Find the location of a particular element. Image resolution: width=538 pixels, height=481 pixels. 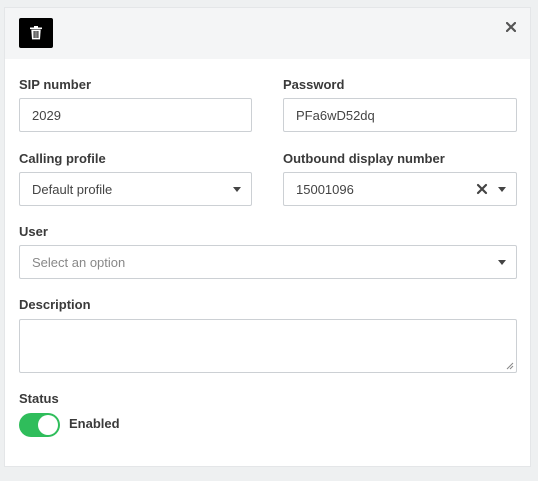

calling-profile-value: Default profile is located at coordinates (72, 189).